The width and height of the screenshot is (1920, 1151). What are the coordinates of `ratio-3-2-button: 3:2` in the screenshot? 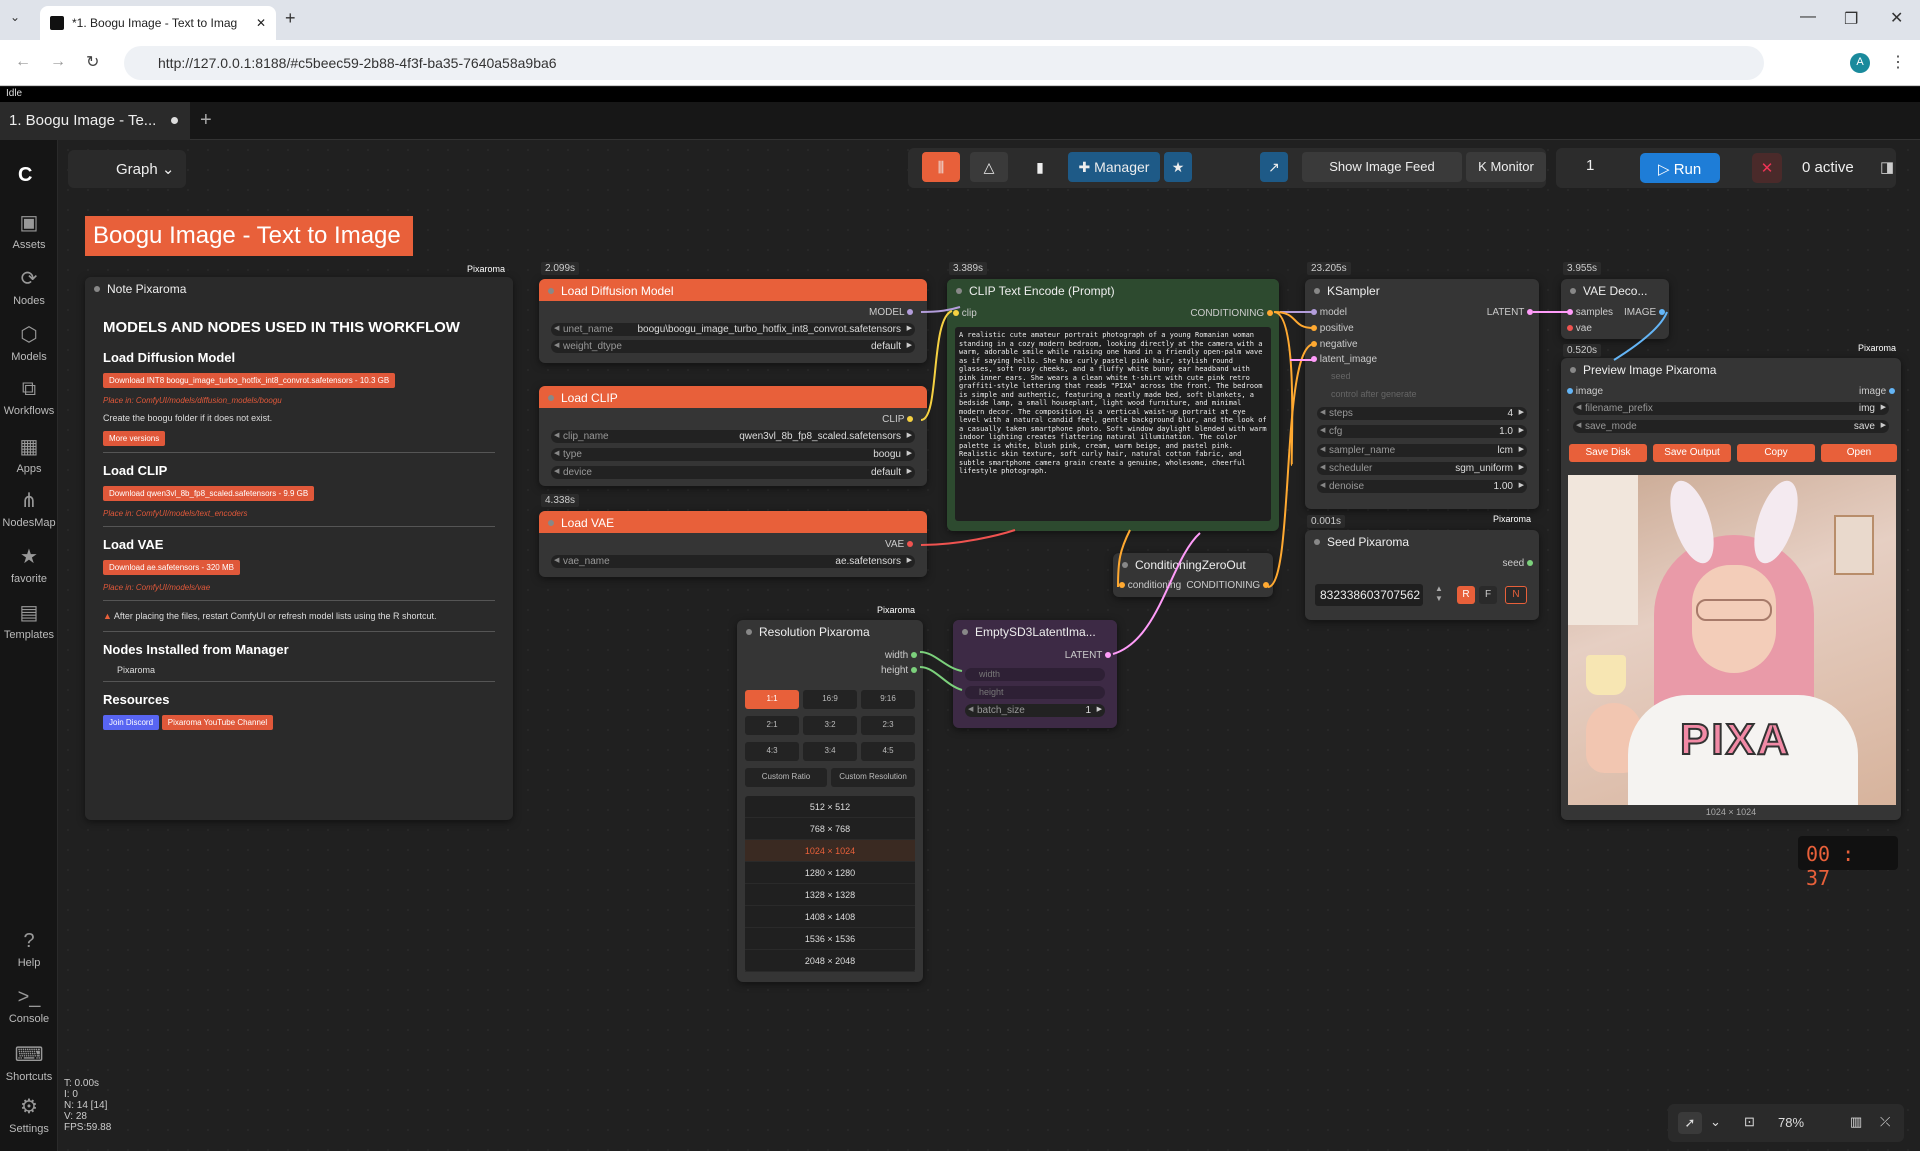 It's located at (830, 725).